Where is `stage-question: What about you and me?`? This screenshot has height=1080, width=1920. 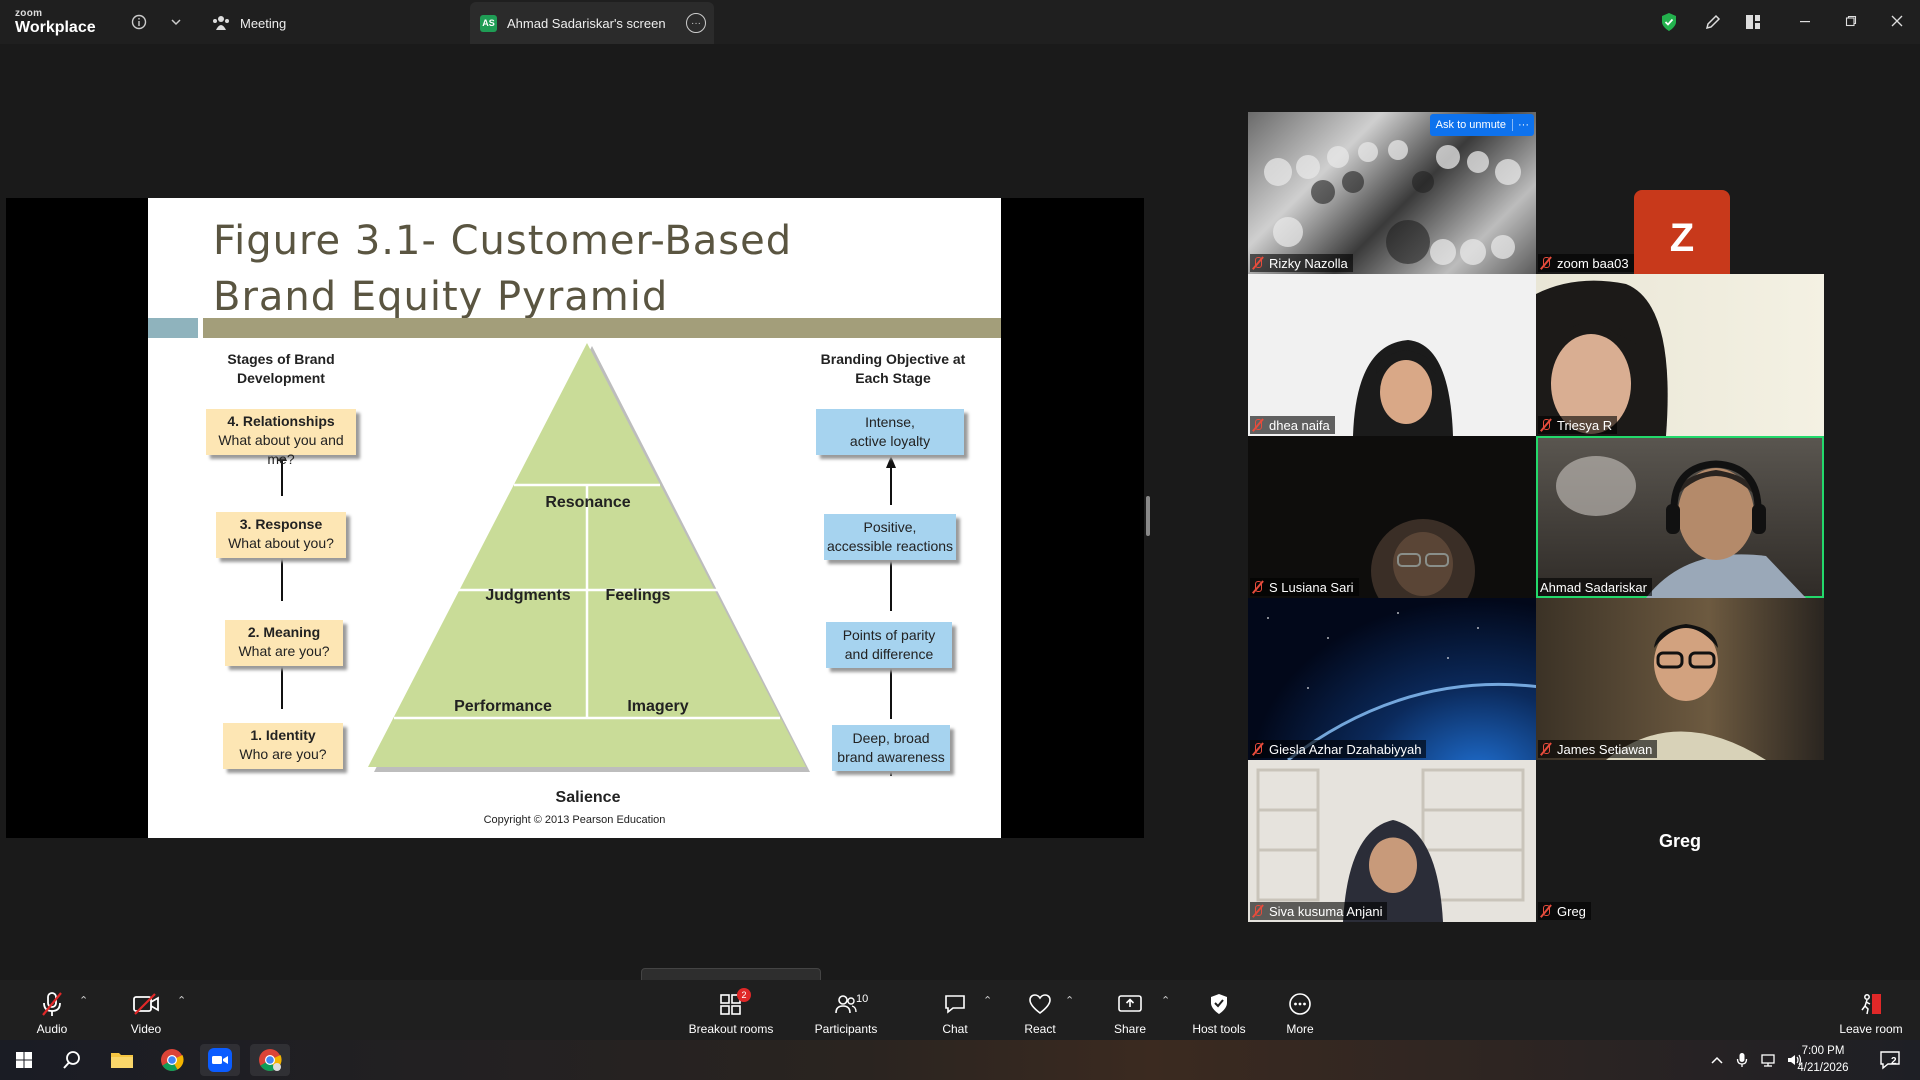
stage-question: What about you and me? is located at coordinates (281, 449).